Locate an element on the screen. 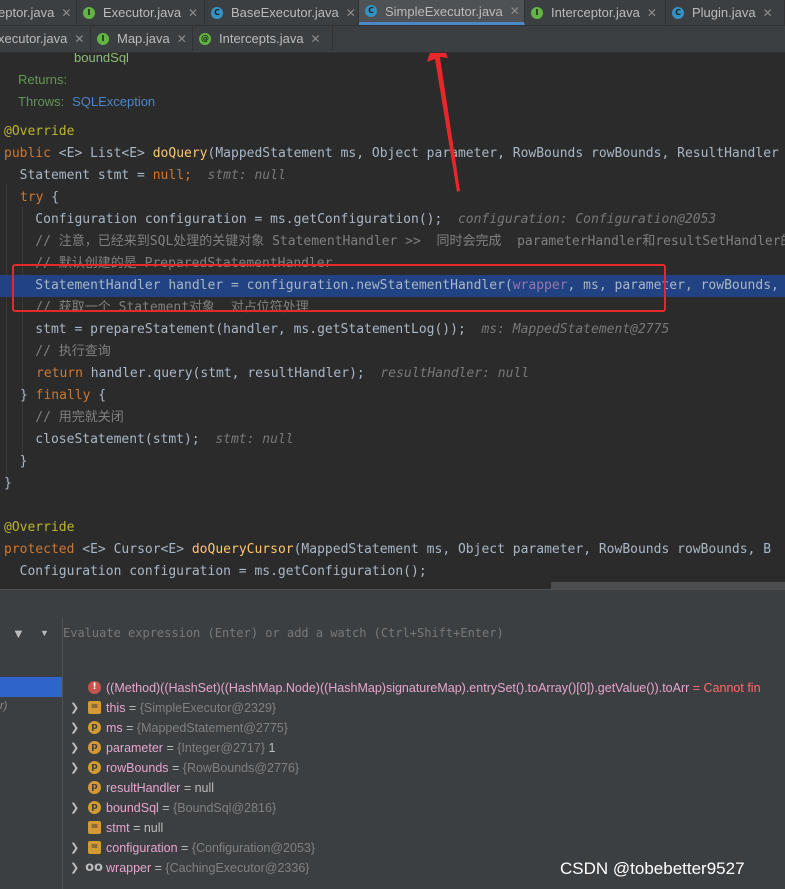 The width and height of the screenshot is (785, 889). tab-base-executor: C BaseExecutor.java ✕ is located at coordinates (282, 12).